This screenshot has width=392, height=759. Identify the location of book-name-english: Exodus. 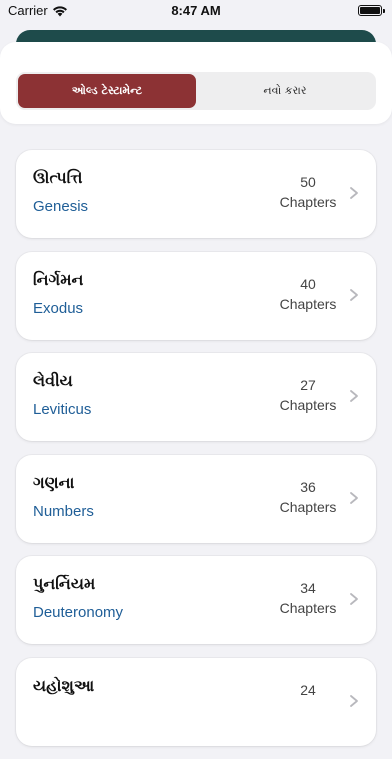
(58, 308).